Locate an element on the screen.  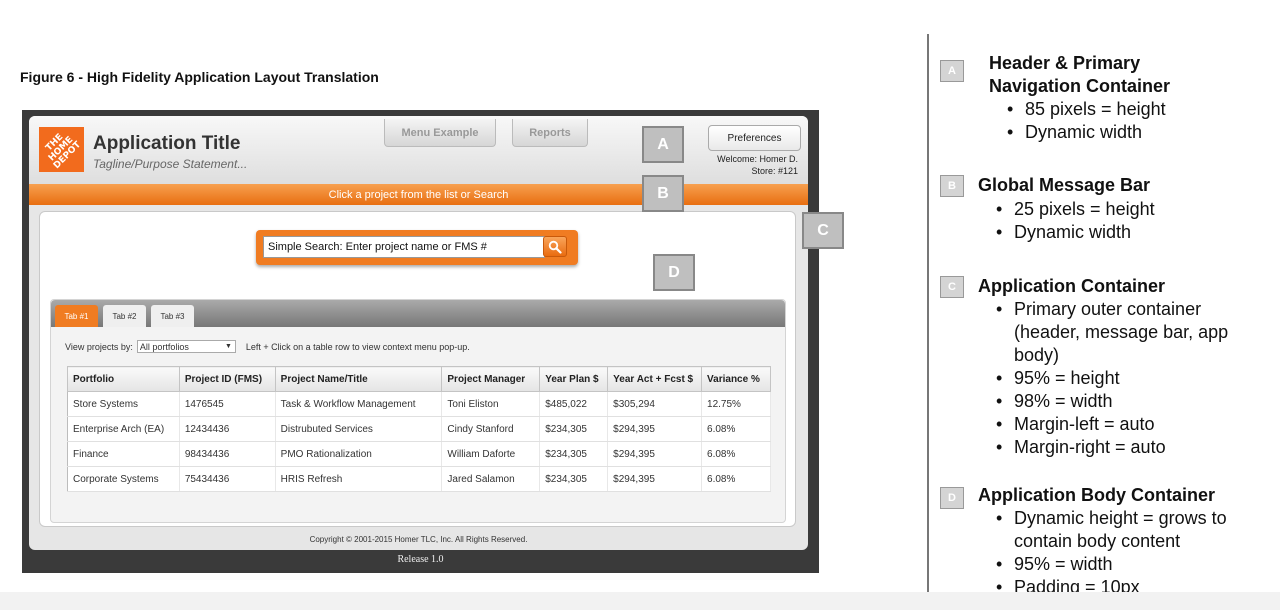
table-cell: Enterprise Arch (EA) is located at coordinates (123, 429).